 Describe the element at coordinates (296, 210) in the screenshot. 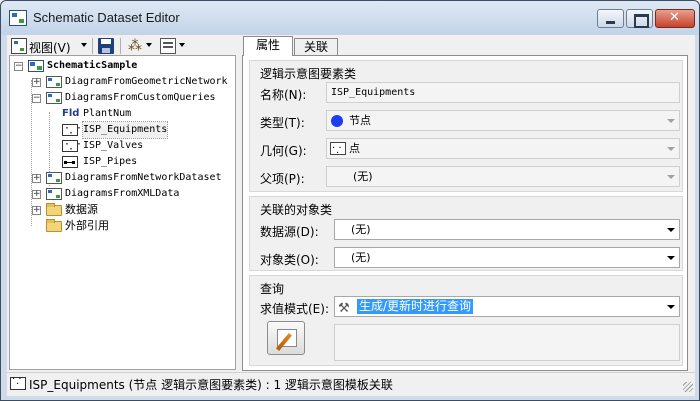

I see `group-title: 关联的对象类` at that location.